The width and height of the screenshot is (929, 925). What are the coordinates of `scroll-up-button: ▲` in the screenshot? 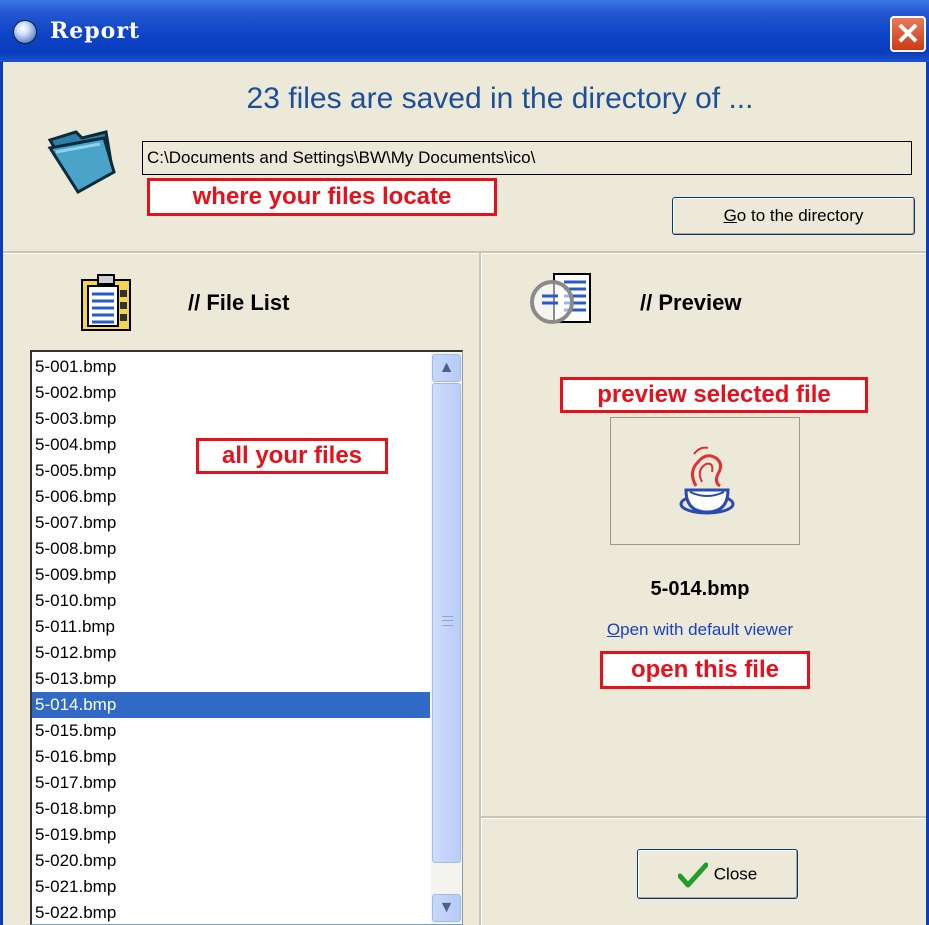 It's located at (446, 368).